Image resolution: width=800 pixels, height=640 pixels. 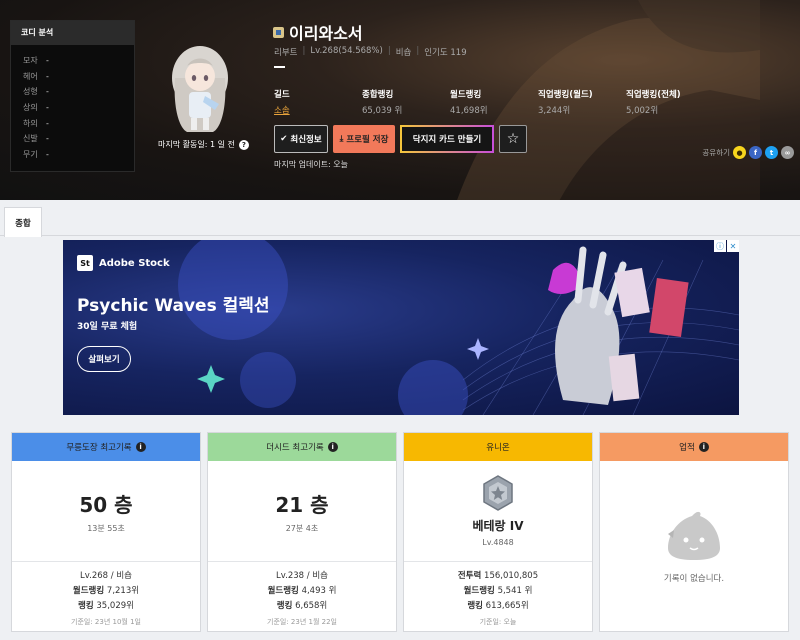 What do you see at coordinates (284, 139) in the screenshot?
I see `check-icon: ✔` at bounding box center [284, 139].